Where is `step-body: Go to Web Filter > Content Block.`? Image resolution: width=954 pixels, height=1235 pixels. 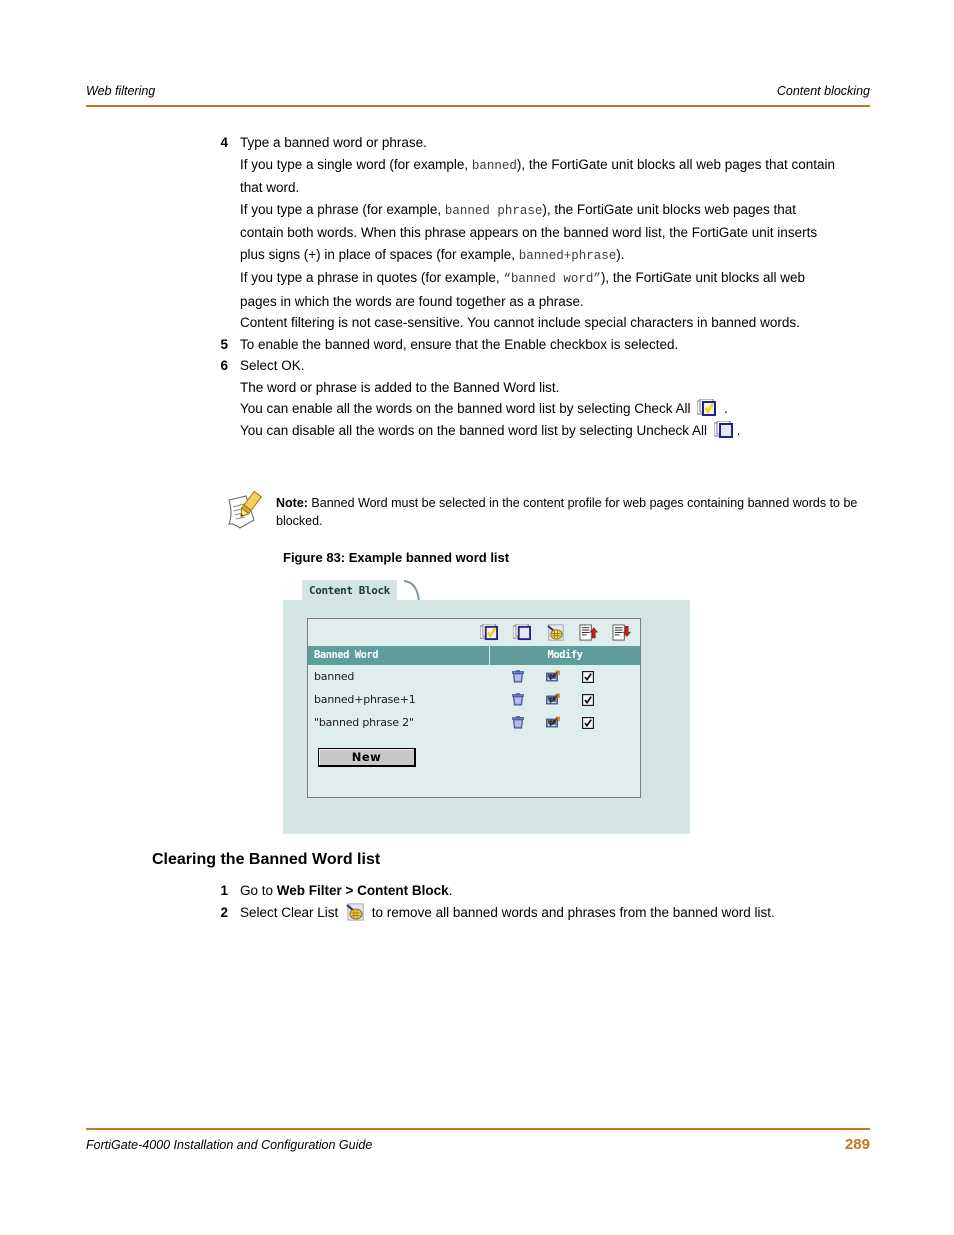
step-body: Go to Web Filter > Content Block. is located at coordinates (540, 891).